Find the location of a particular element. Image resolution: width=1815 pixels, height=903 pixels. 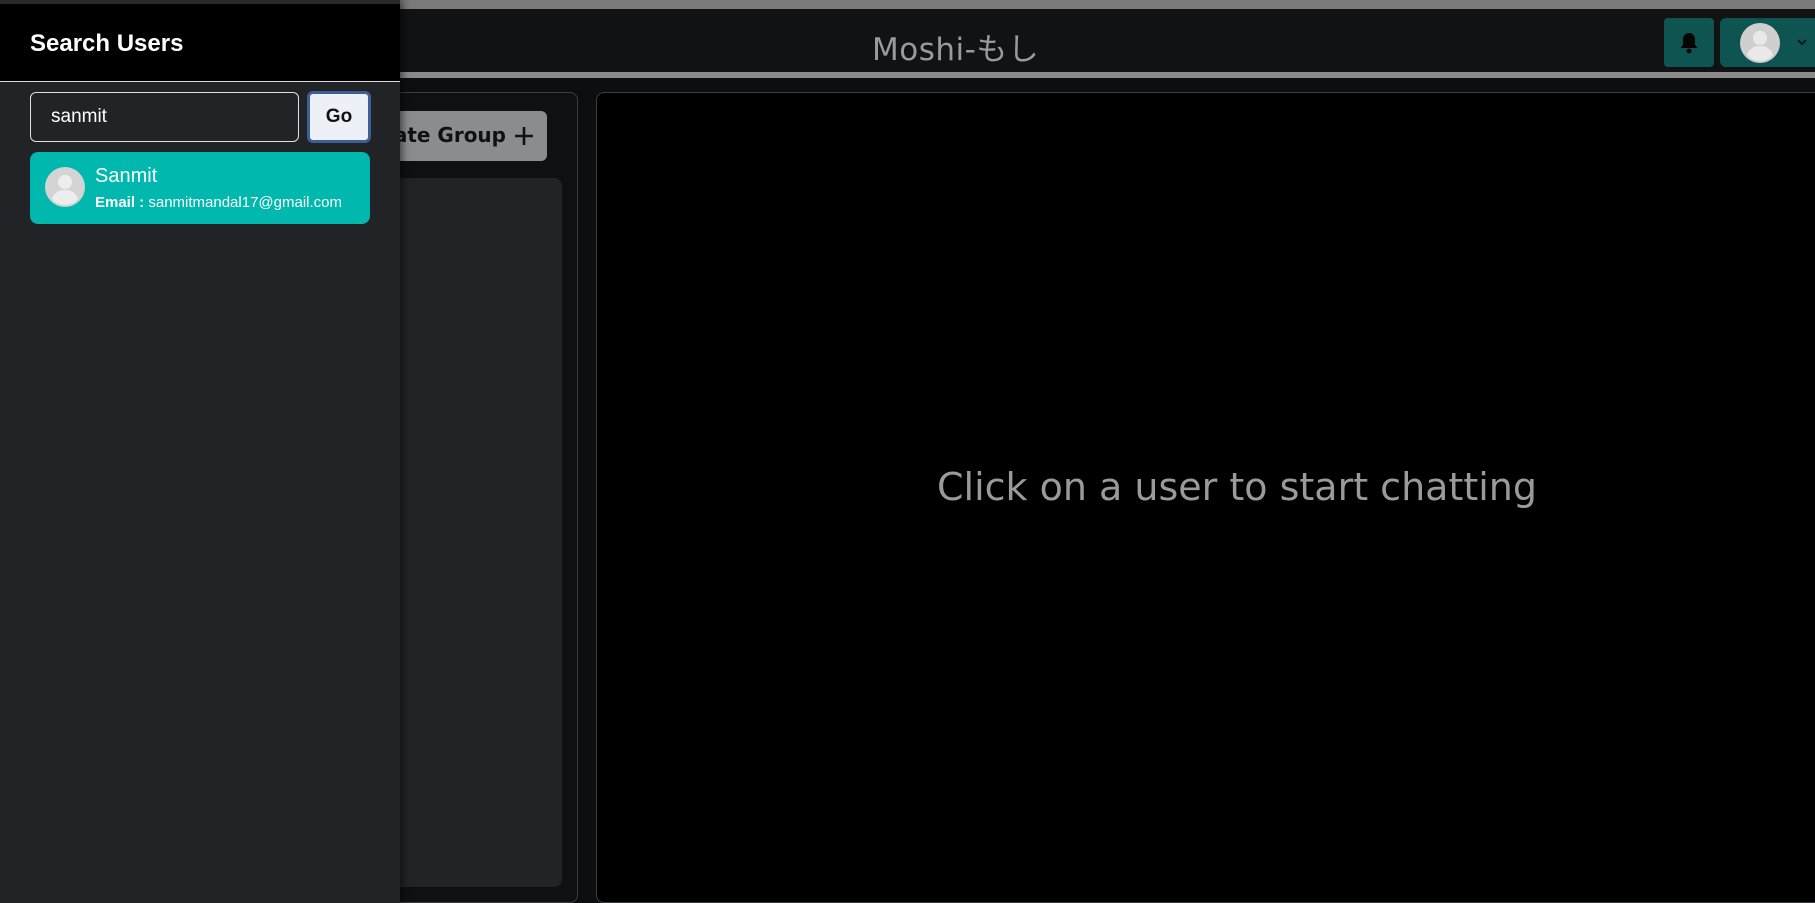

create-group-button: ate Group is located at coordinates (467, 136).